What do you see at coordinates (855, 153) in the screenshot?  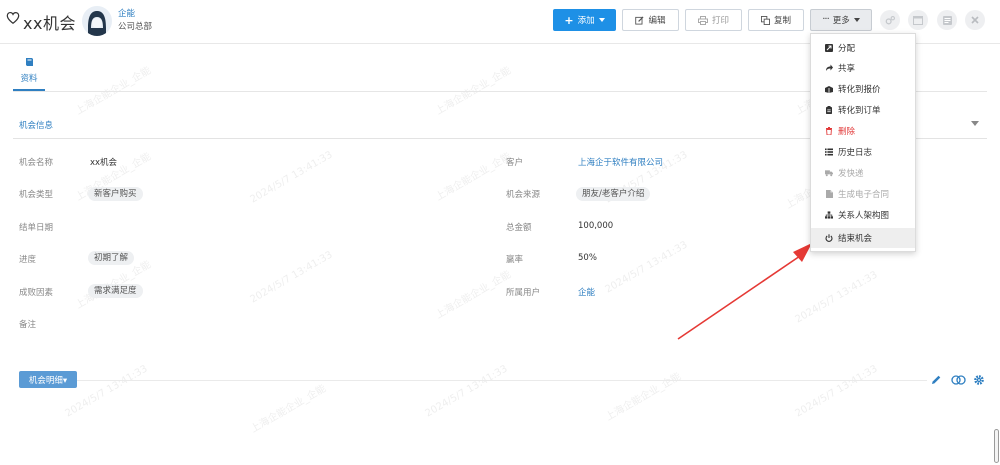 I see `menu-item-label: 历史日志` at bounding box center [855, 153].